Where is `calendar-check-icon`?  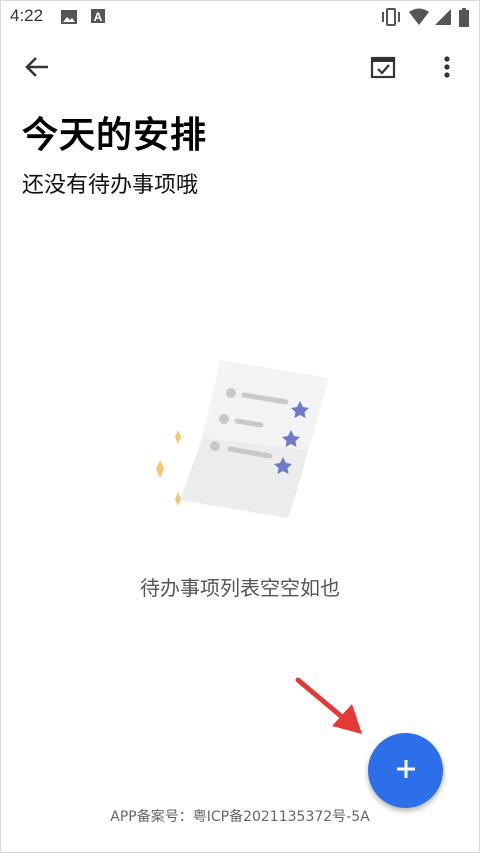
calendar-check-icon is located at coordinates (383, 69).